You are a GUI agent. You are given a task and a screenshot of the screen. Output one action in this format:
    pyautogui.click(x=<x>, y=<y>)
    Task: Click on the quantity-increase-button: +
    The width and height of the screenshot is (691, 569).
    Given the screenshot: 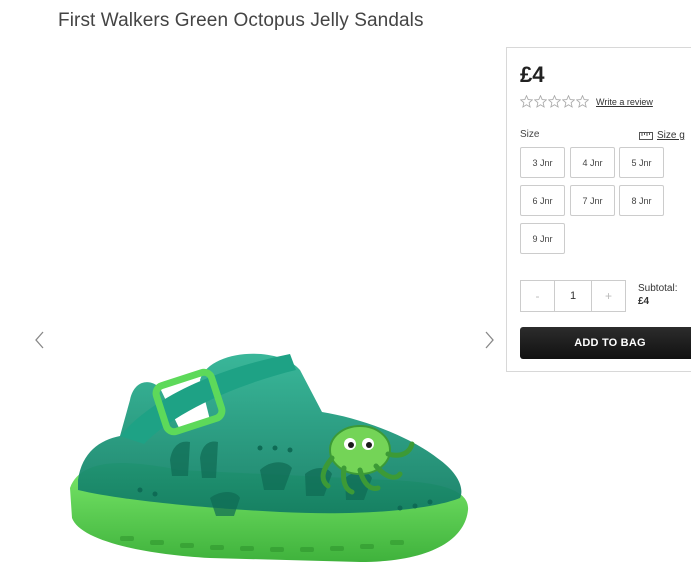 What is the action you would take?
    pyautogui.click(x=608, y=296)
    